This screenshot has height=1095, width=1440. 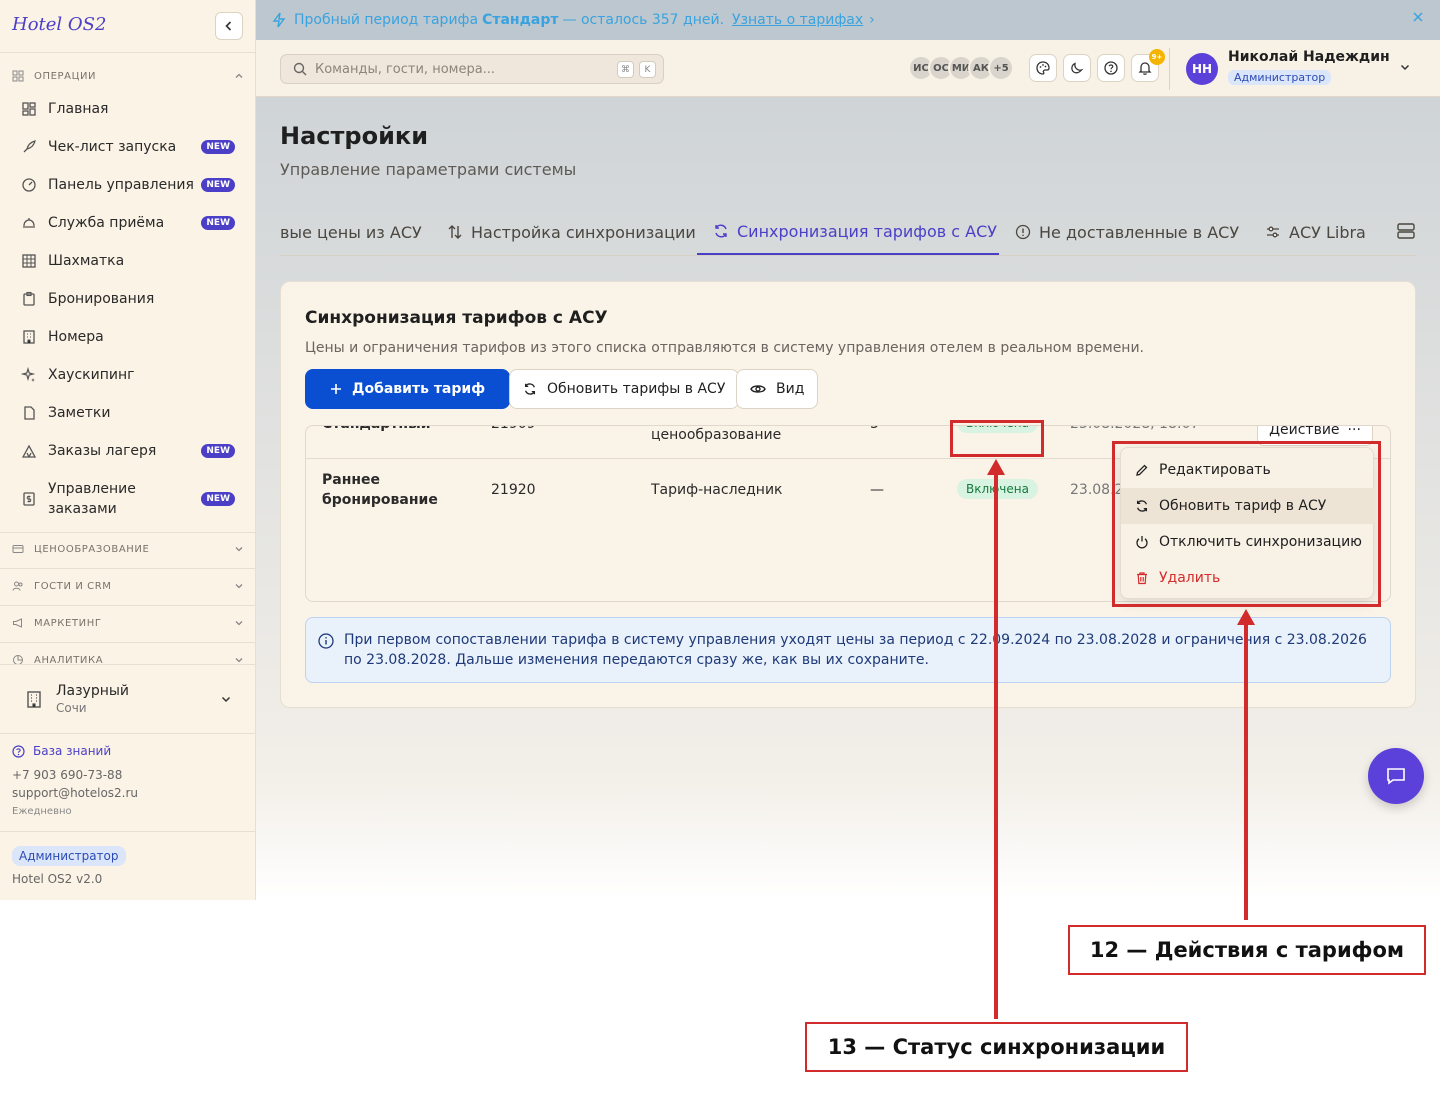 What do you see at coordinates (29, 299) in the screenshot?
I see `clipboard-icon` at bounding box center [29, 299].